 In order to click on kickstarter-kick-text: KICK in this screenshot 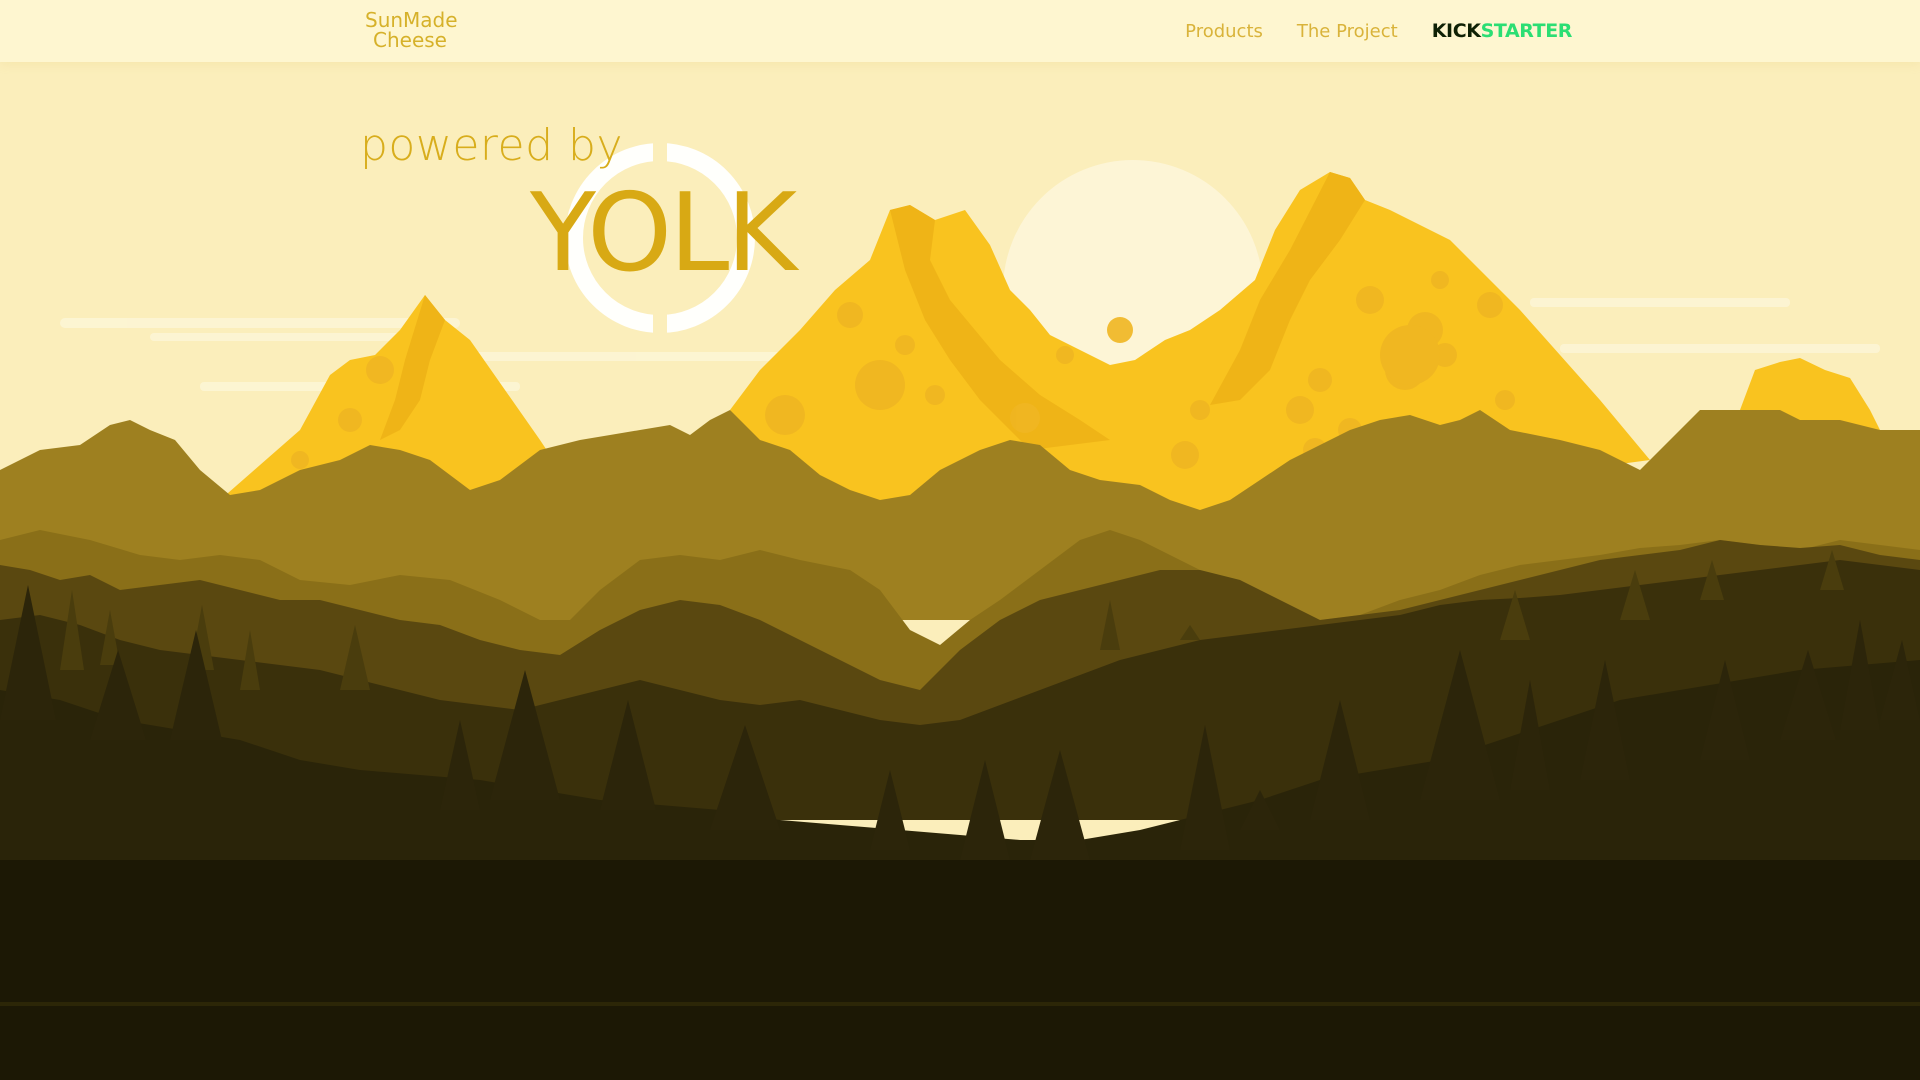, I will do `click(1456, 31)`.